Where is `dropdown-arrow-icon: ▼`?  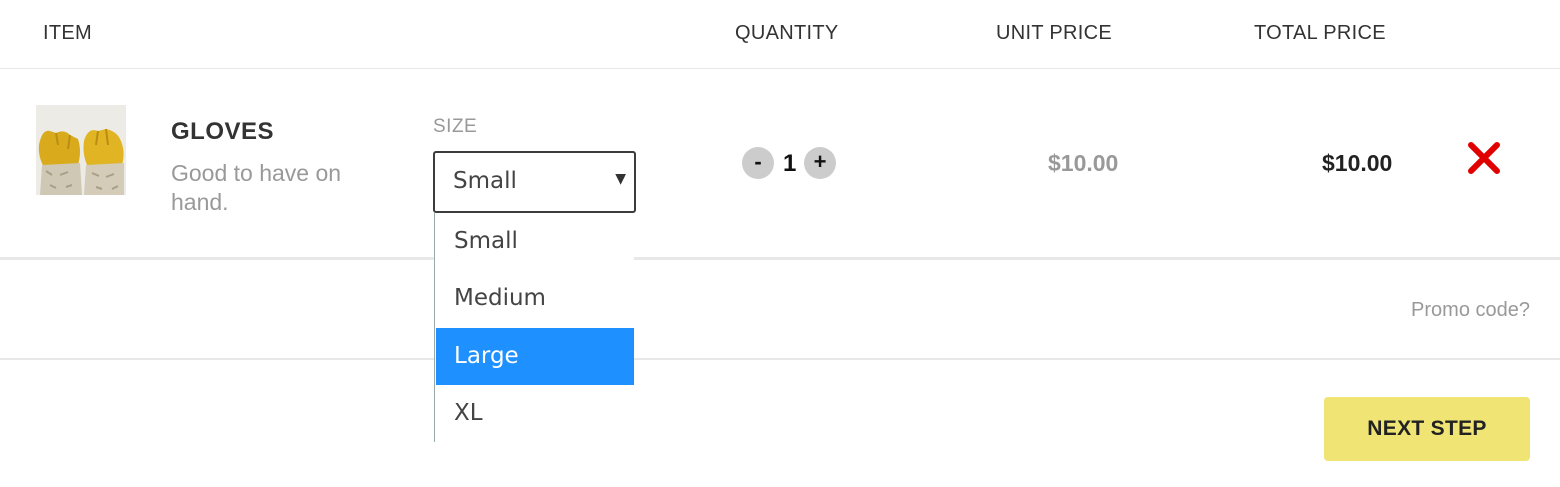
dropdown-arrow-icon: ▼ is located at coordinates (620, 179).